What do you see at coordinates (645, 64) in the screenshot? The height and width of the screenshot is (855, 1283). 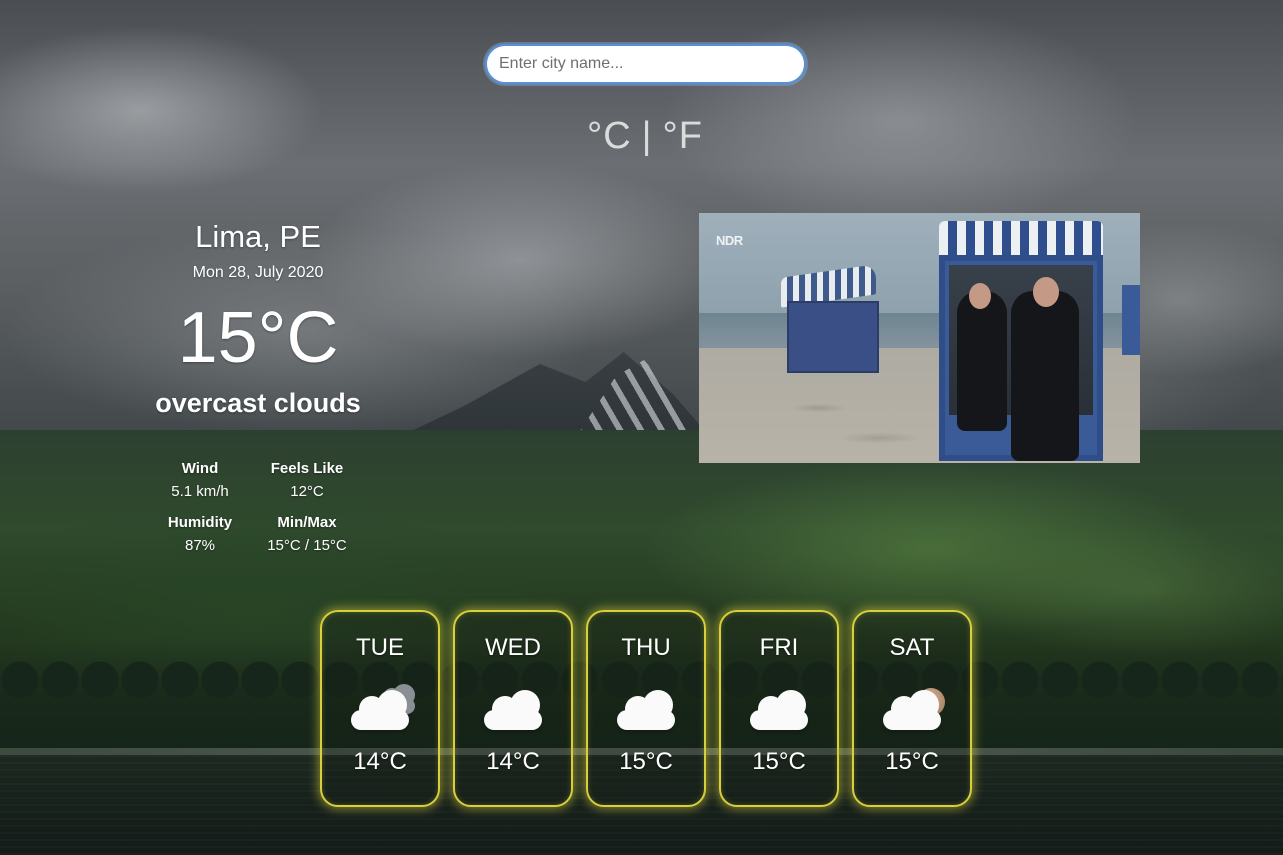 I see `city-search-input` at bounding box center [645, 64].